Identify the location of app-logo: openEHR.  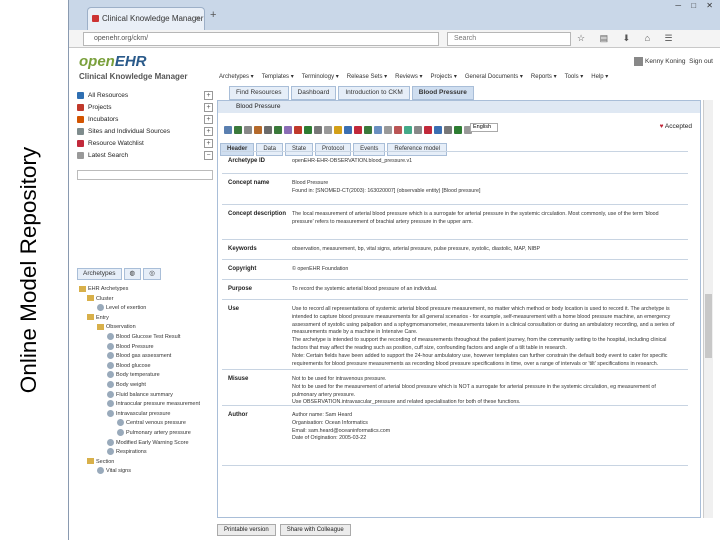
(113, 61).